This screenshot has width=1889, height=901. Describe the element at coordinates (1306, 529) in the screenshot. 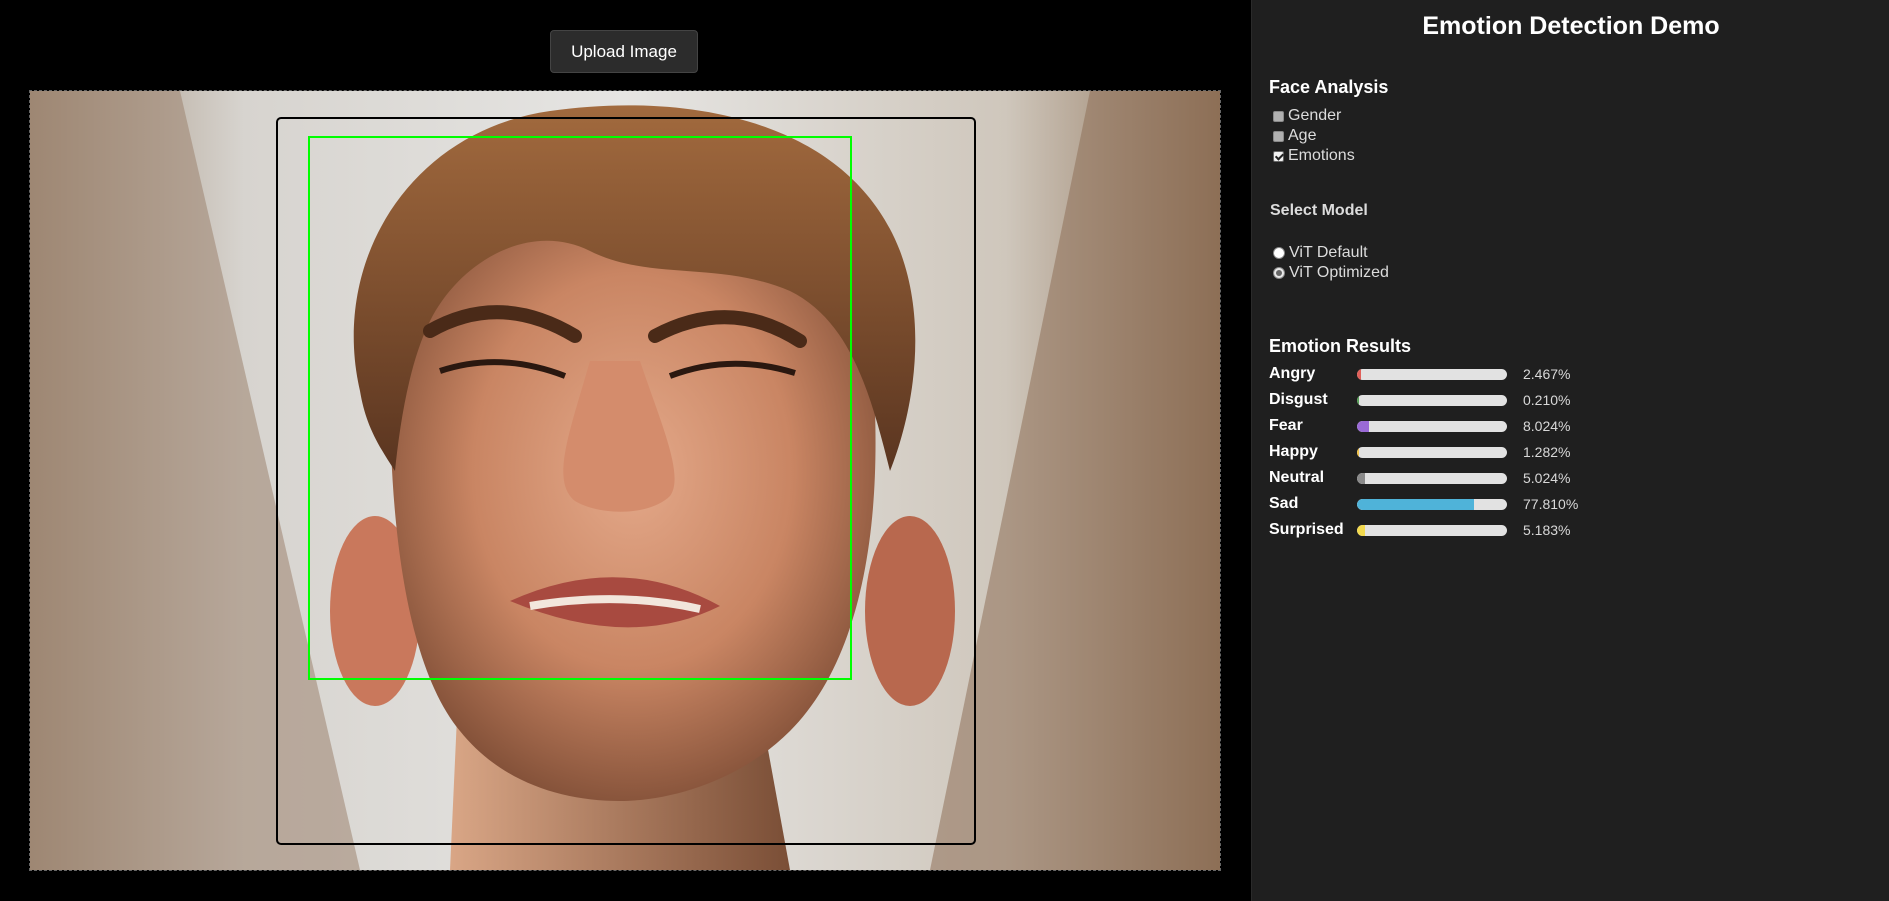

I see `emotion-label: Surprised` at that location.